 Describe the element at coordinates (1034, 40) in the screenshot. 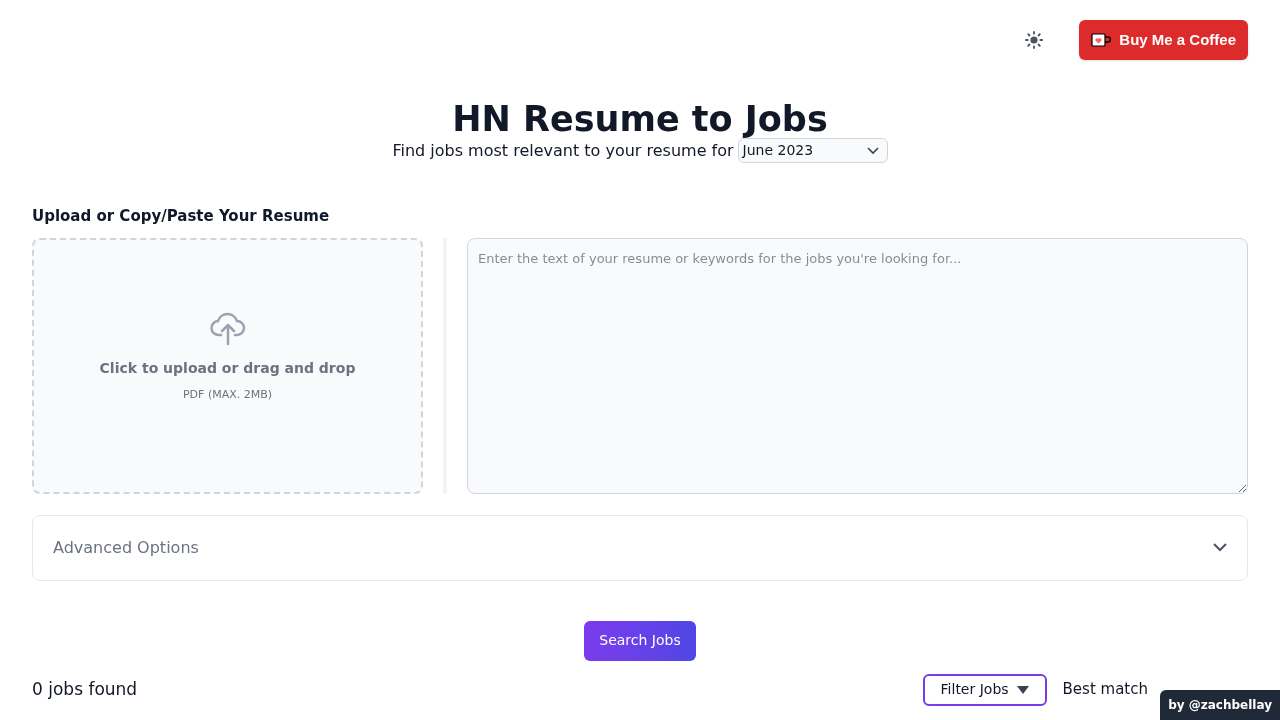

I see `sun-icon` at that location.